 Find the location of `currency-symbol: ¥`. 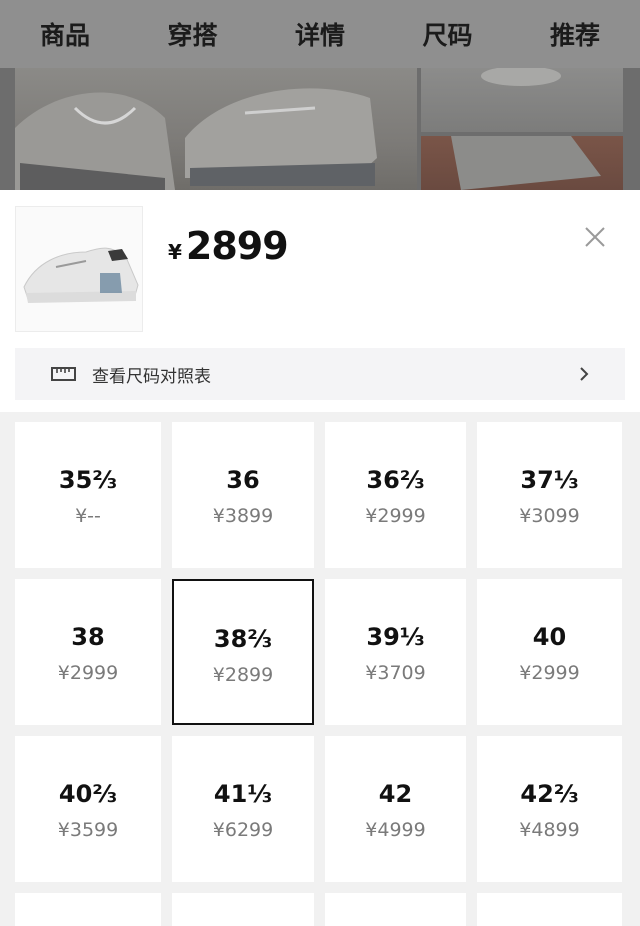

currency-symbol: ¥ is located at coordinates (175, 252).